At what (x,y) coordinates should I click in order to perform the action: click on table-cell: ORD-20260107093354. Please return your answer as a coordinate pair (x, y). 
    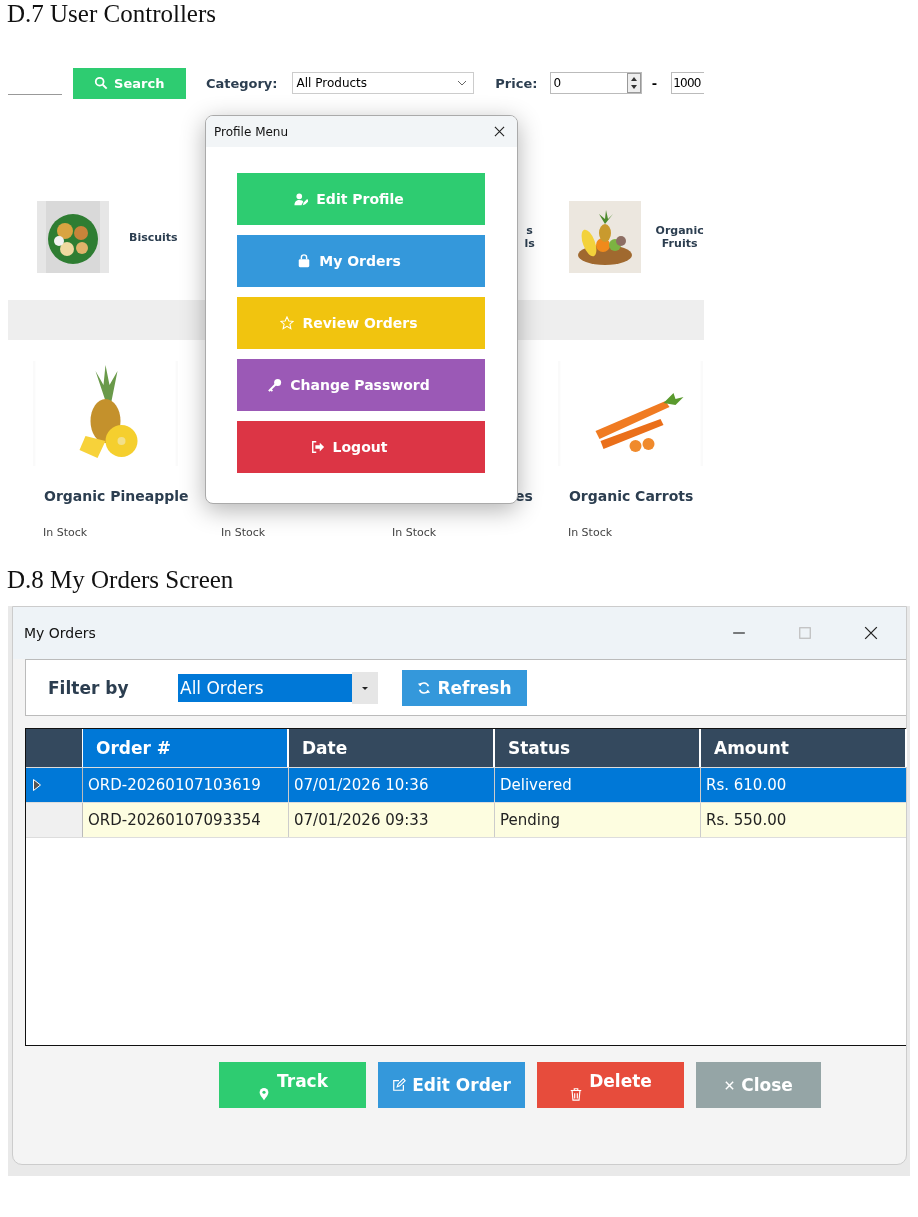
    Looking at the image, I should click on (186, 820).